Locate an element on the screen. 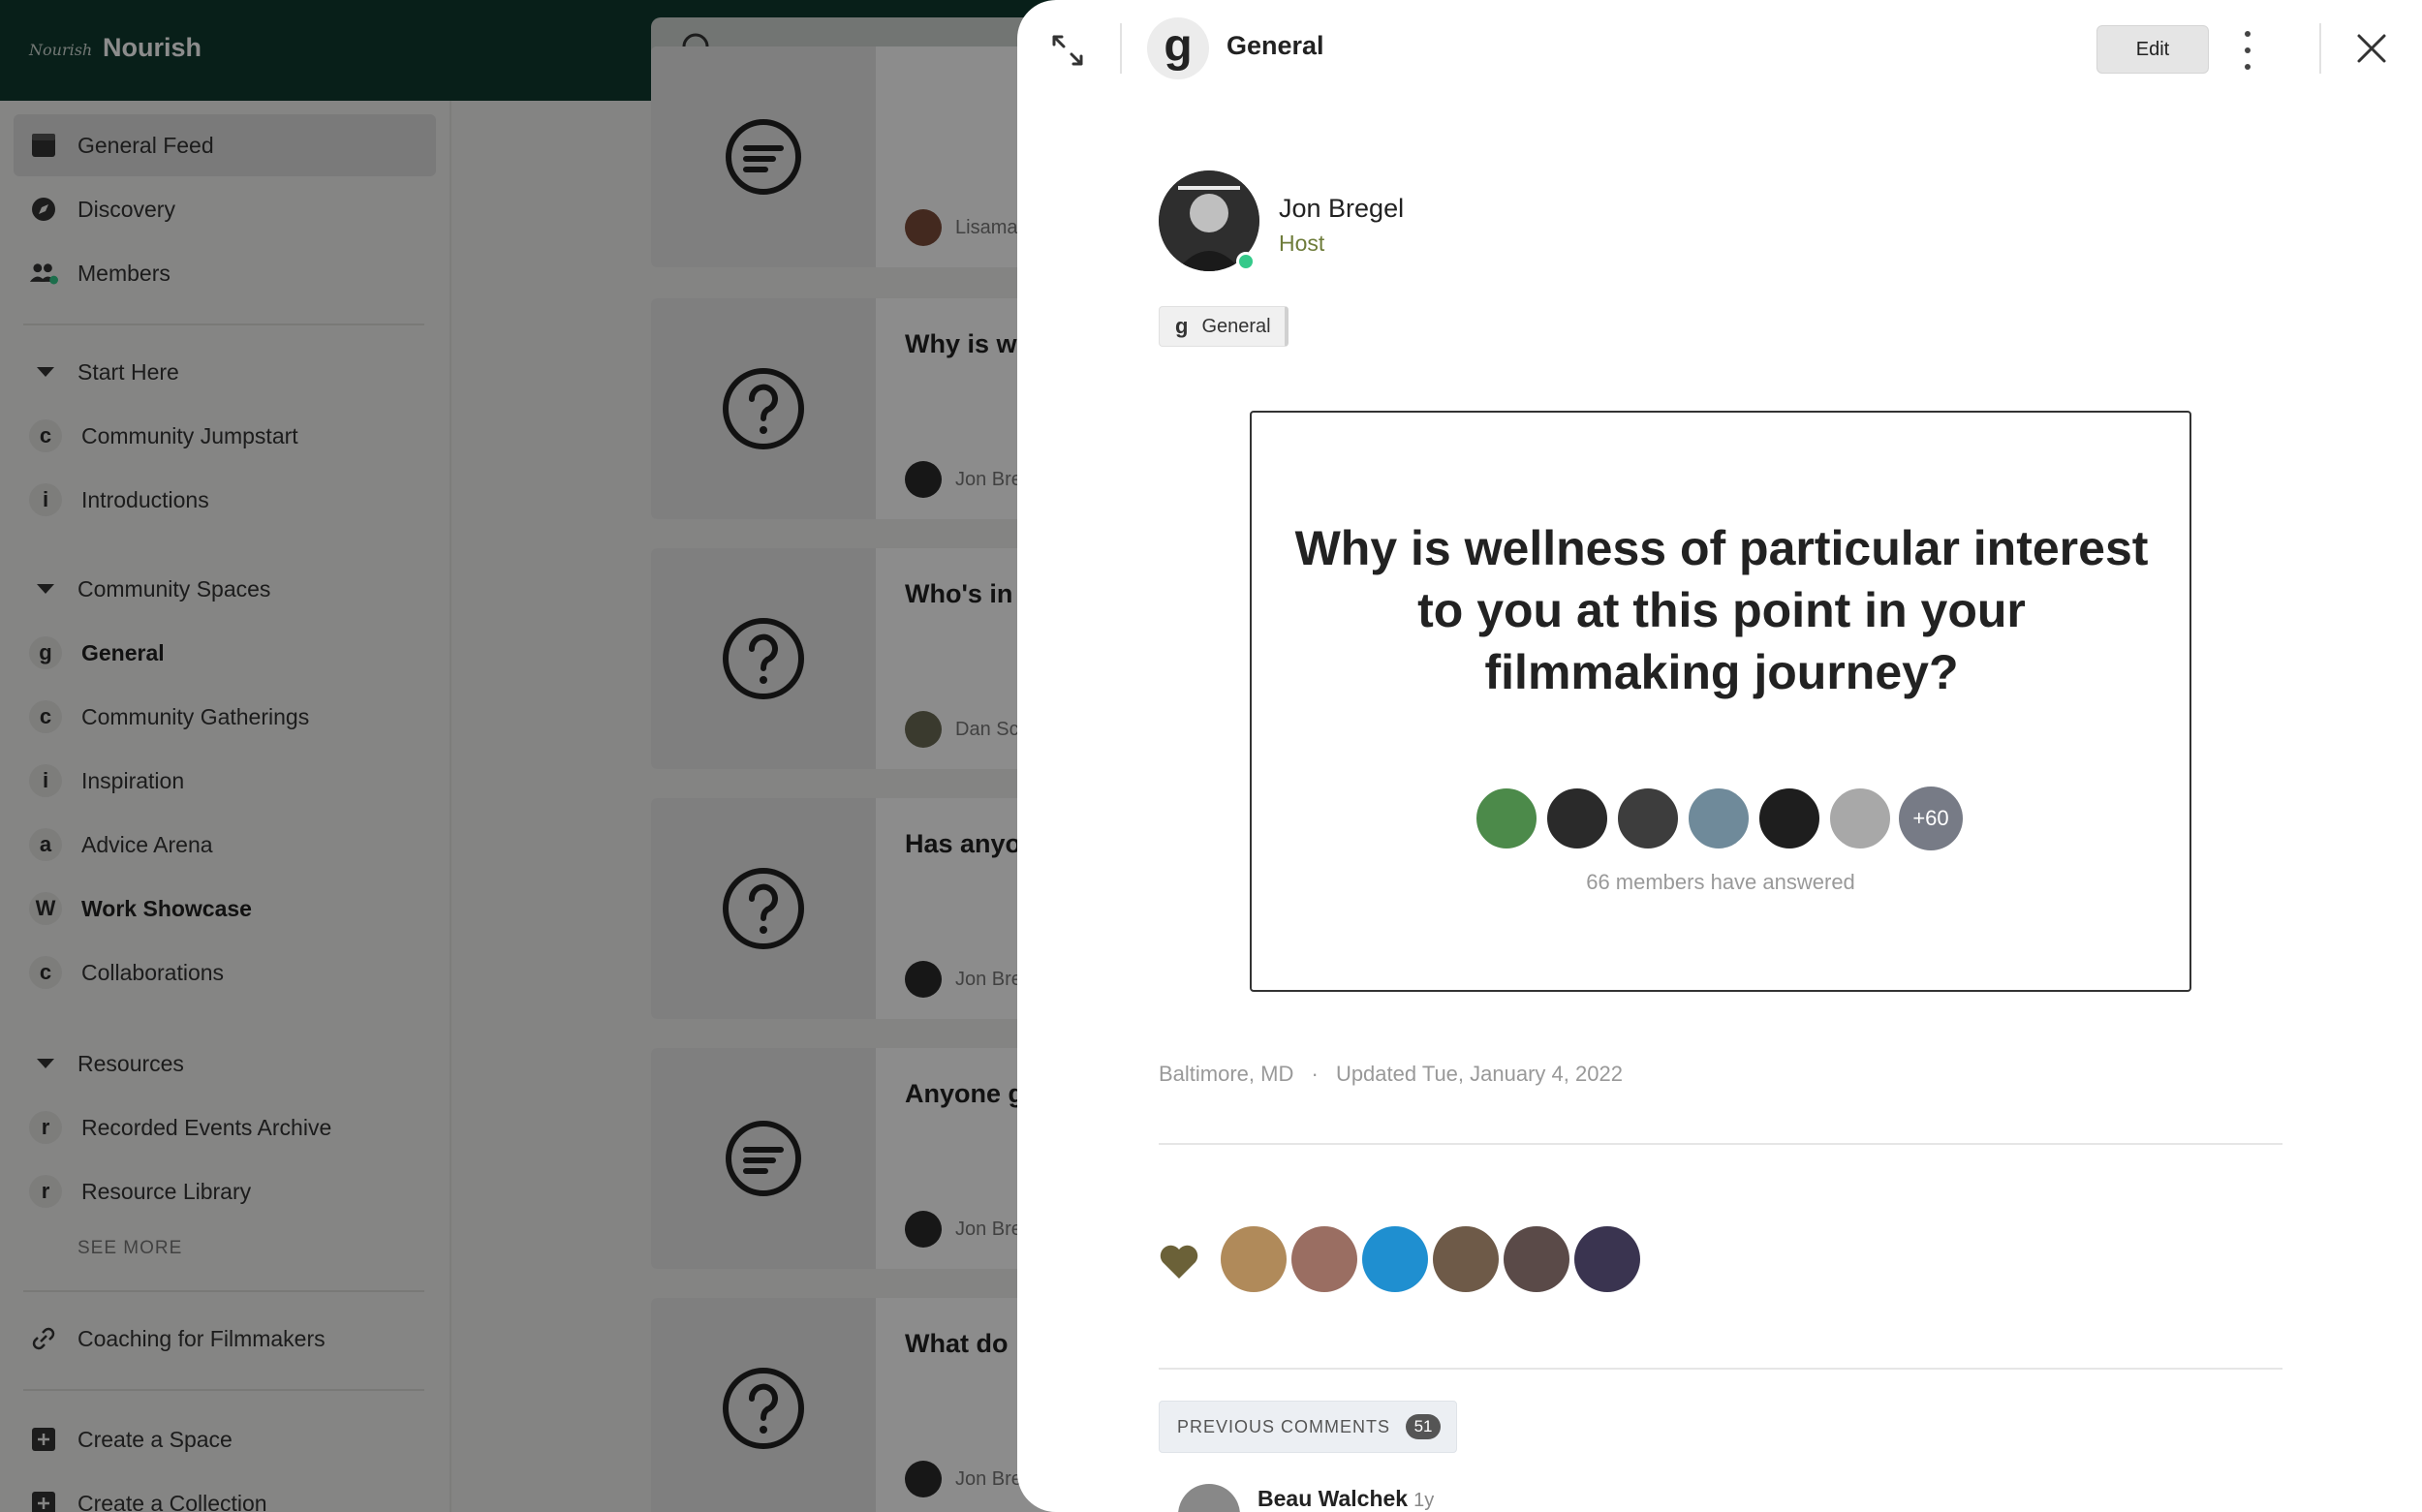 This screenshot has height=1512, width=2422. post-location: Baltimore, MD is located at coordinates (1226, 1074).